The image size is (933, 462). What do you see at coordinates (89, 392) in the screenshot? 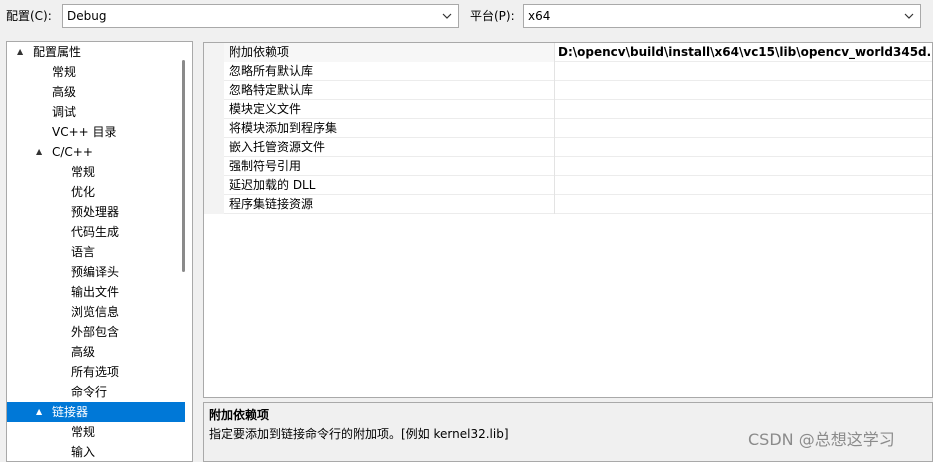
I see `tree-item-label: 命令行` at bounding box center [89, 392].